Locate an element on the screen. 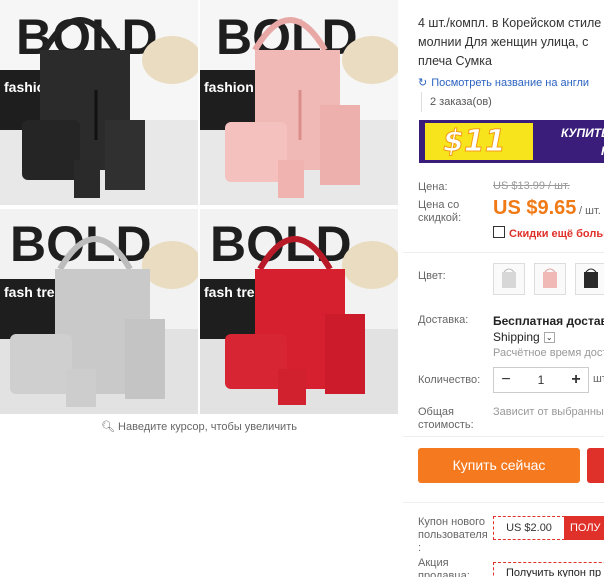 This screenshot has width=604, height=577. promotion-label: Акция продавца: is located at coordinates (444, 567).